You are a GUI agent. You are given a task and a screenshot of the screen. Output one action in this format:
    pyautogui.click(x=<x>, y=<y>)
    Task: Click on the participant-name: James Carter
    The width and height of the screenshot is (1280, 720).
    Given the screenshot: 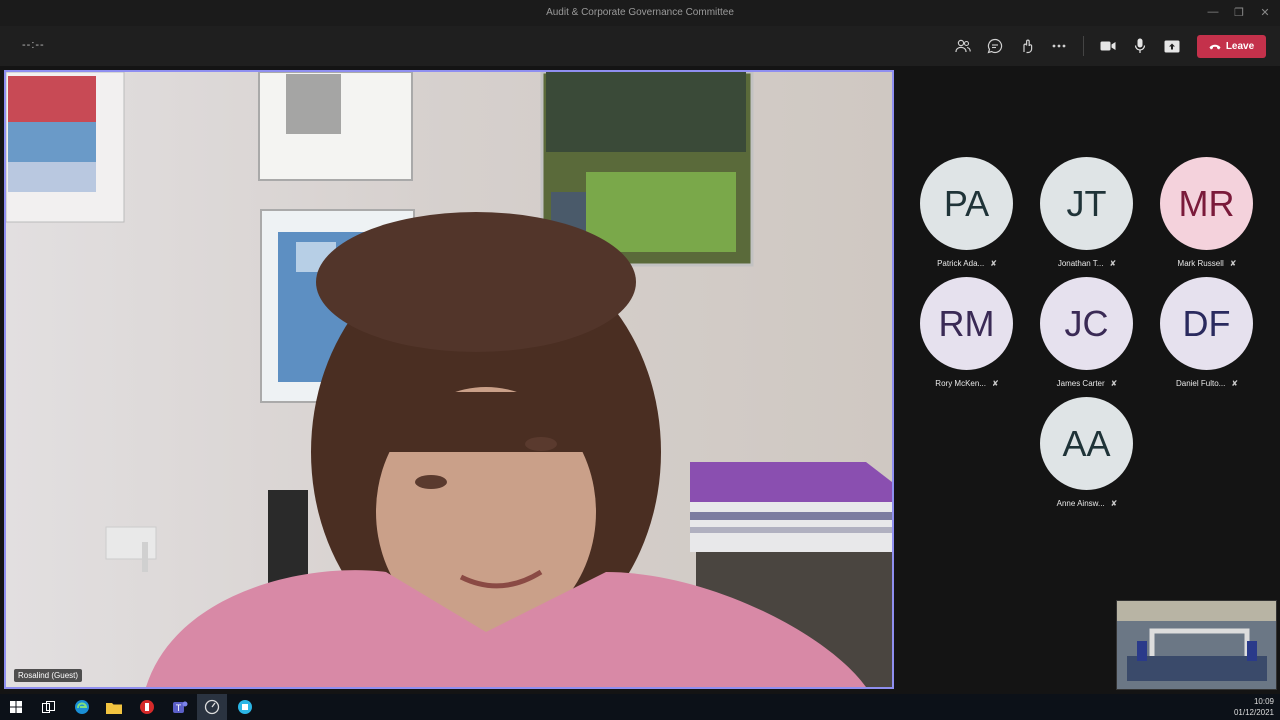 What is the action you would take?
    pyautogui.click(x=1080, y=383)
    